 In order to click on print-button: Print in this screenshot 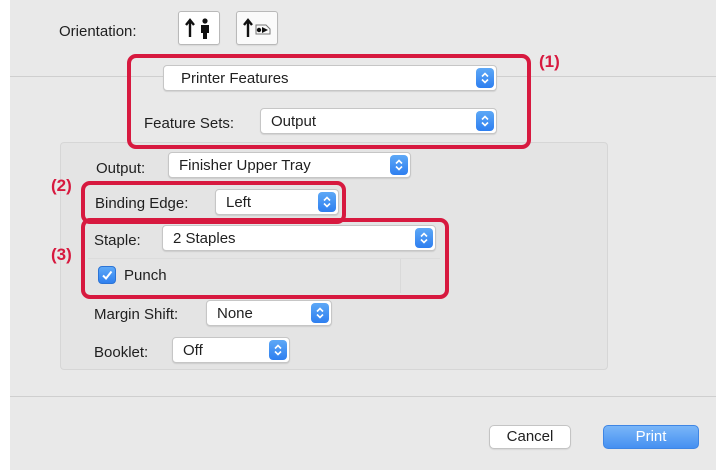, I will do `click(651, 437)`.